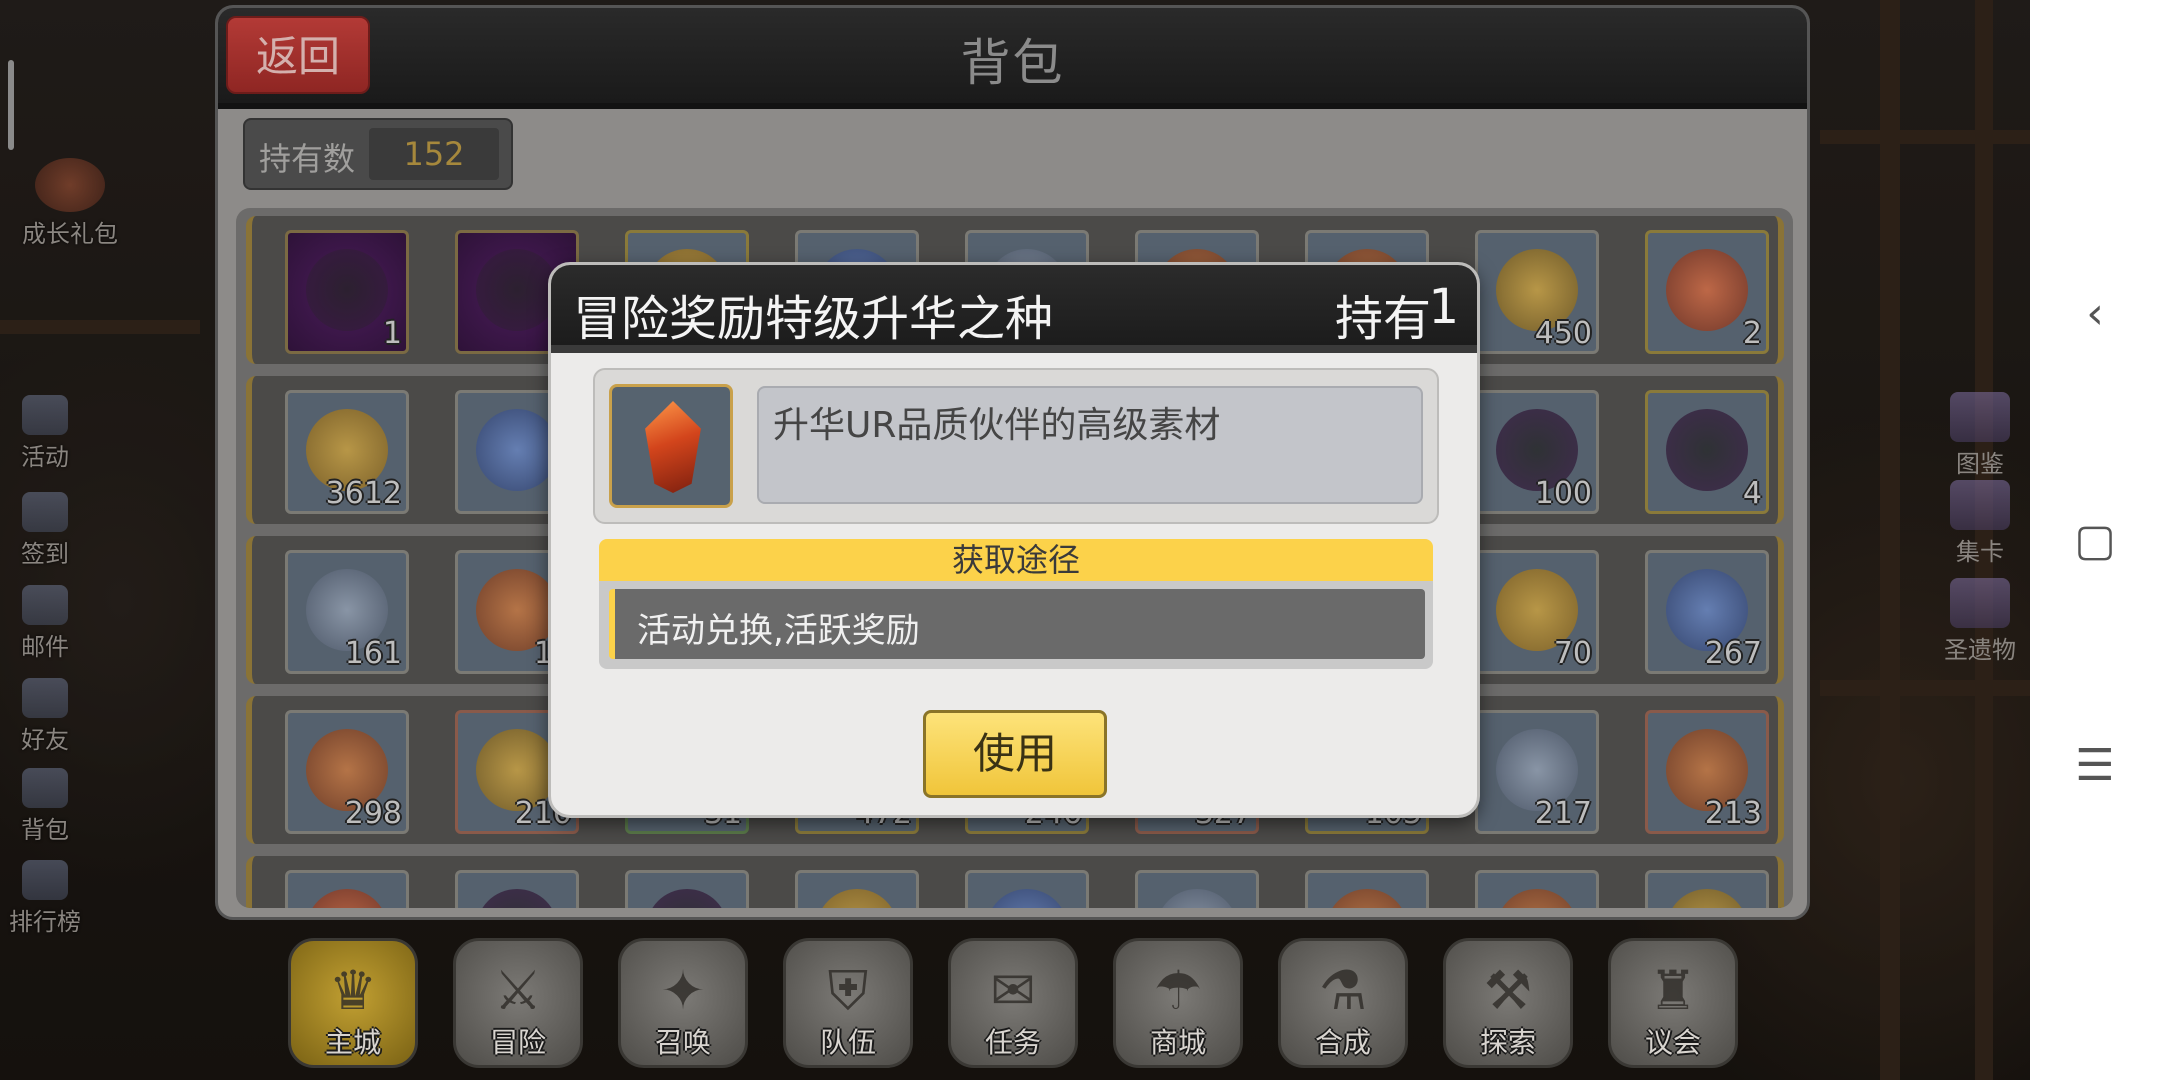 The height and width of the screenshot is (1080, 2160). What do you see at coordinates (45, 740) in the screenshot?
I see `side-label: 好友` at bounding box center [45, 740].